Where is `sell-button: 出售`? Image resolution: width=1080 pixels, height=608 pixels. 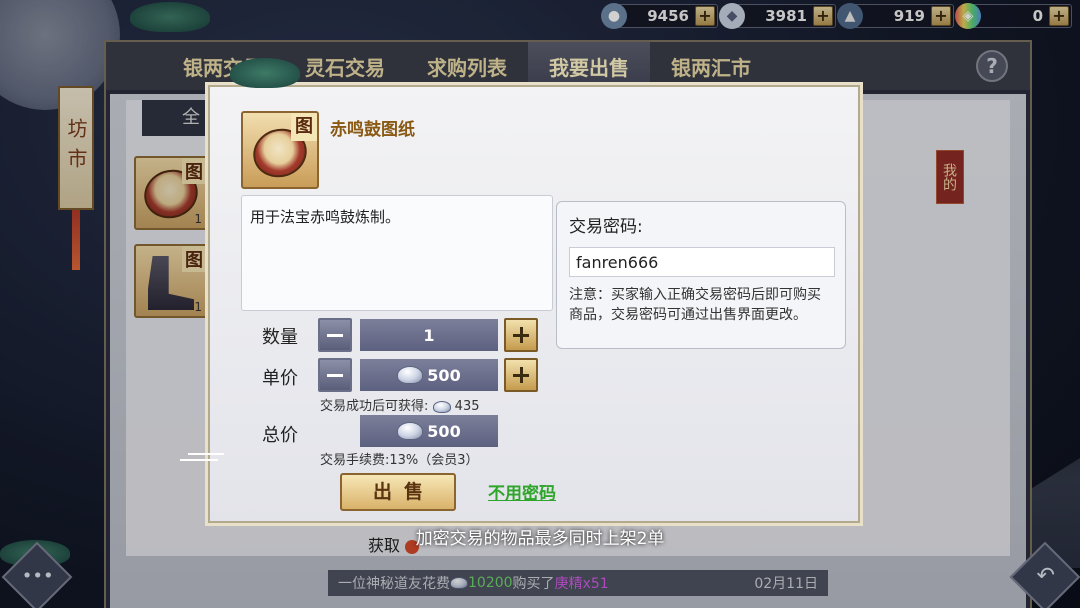
sell-button: 出售 is located at coordinates (398, 492).